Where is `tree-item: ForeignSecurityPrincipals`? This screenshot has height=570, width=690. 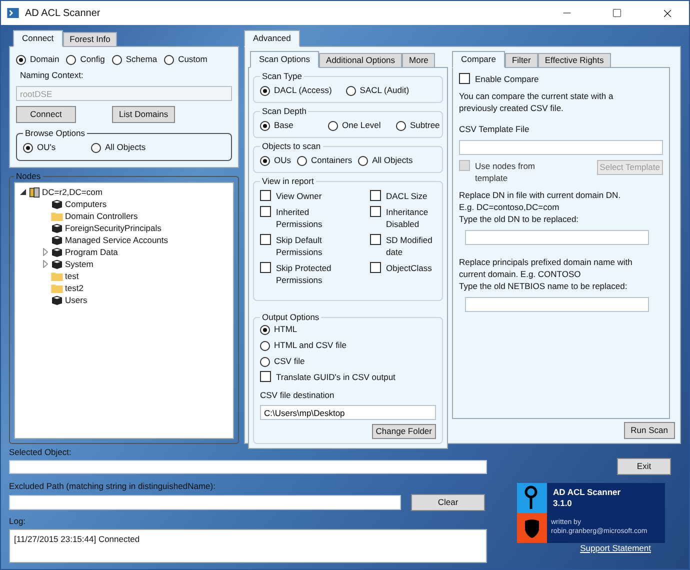
tree-item: ForeignSecurityPrincipals is located at coordinates (113, 228).